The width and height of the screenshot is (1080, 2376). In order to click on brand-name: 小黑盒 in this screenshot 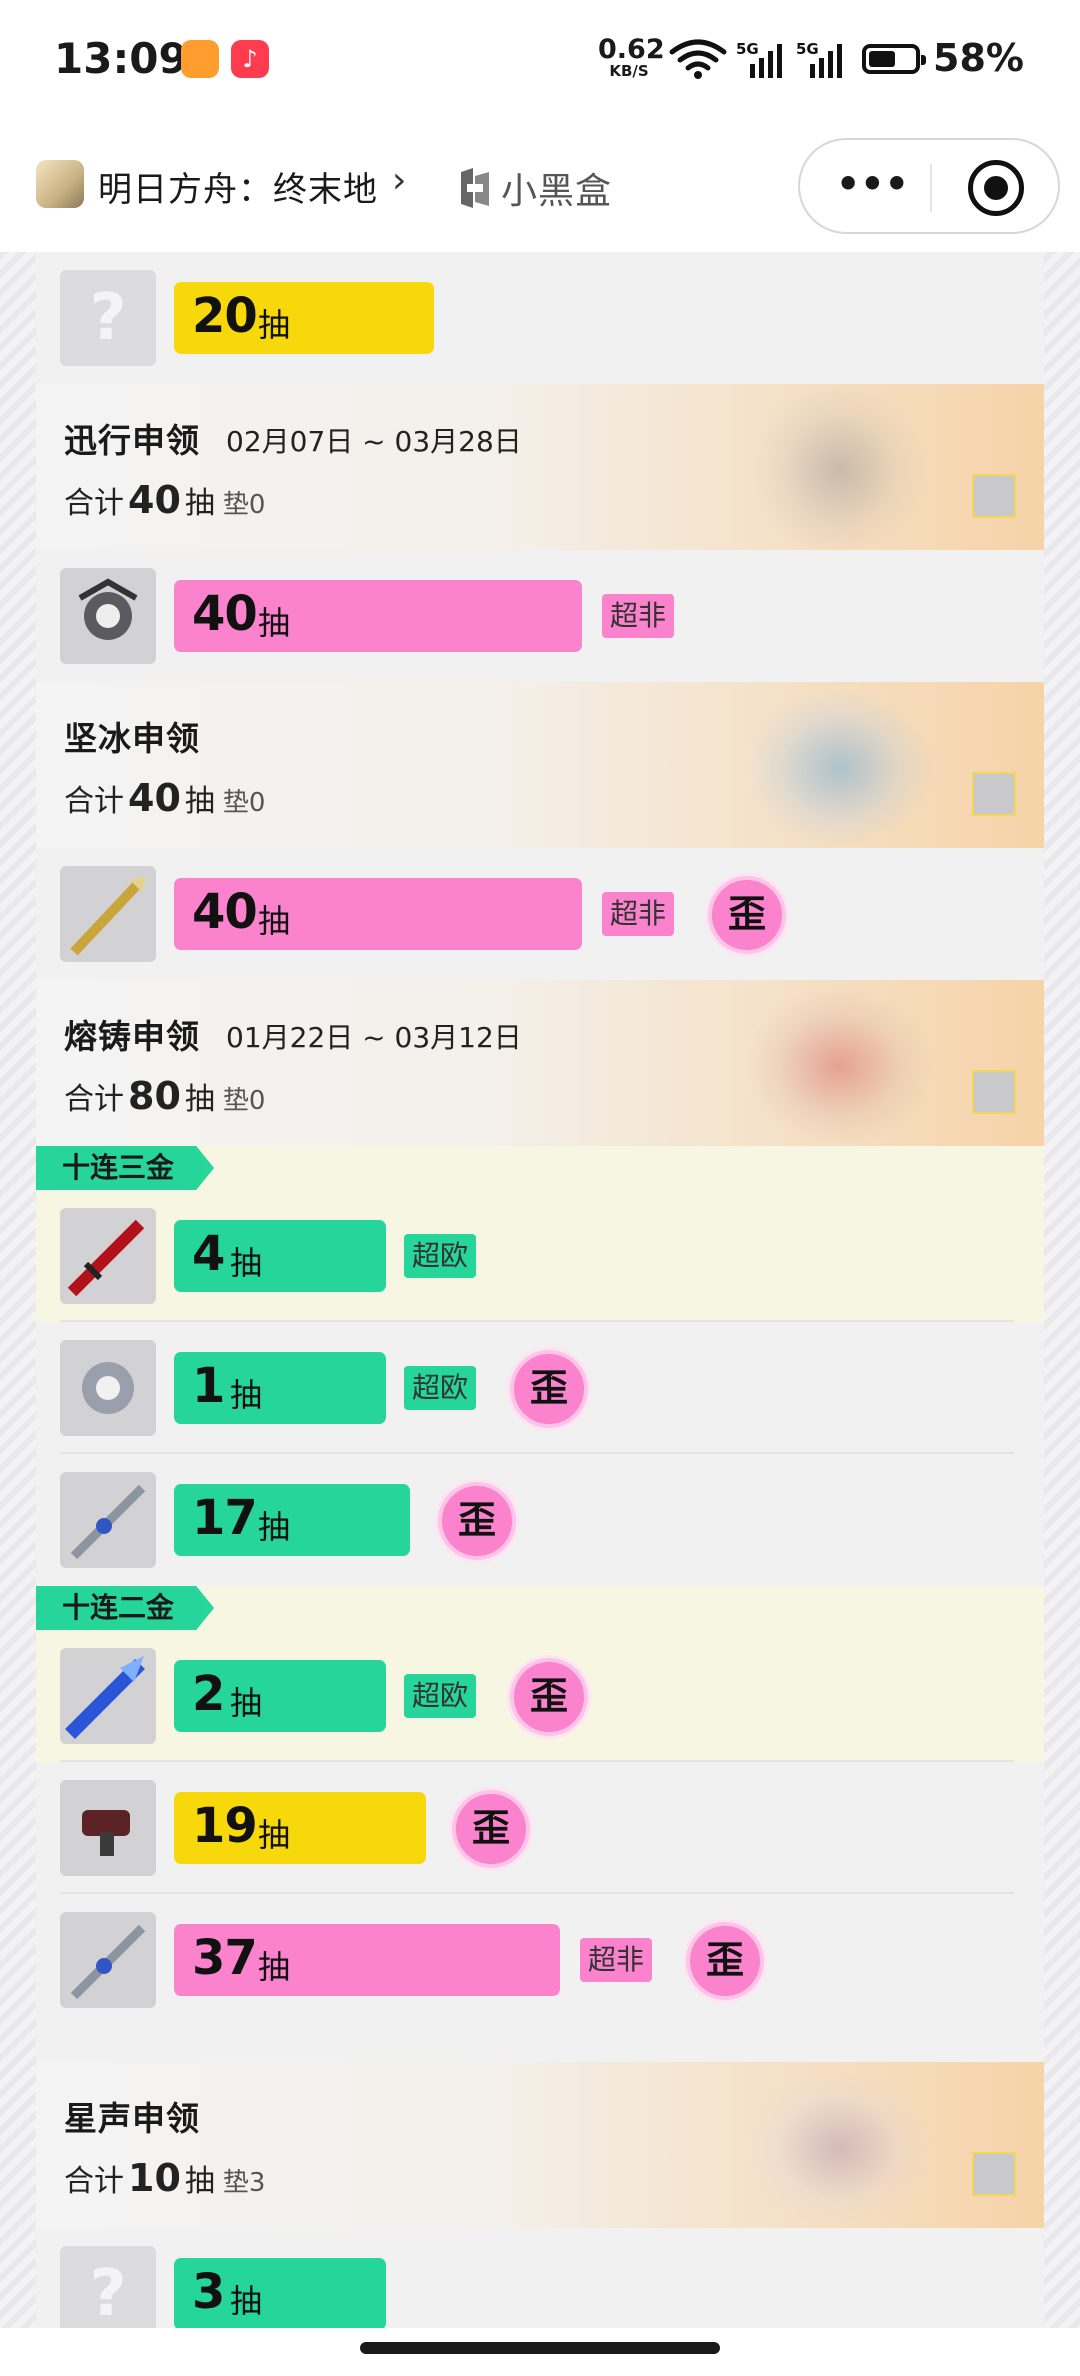, I will do `click(557, 191)`.